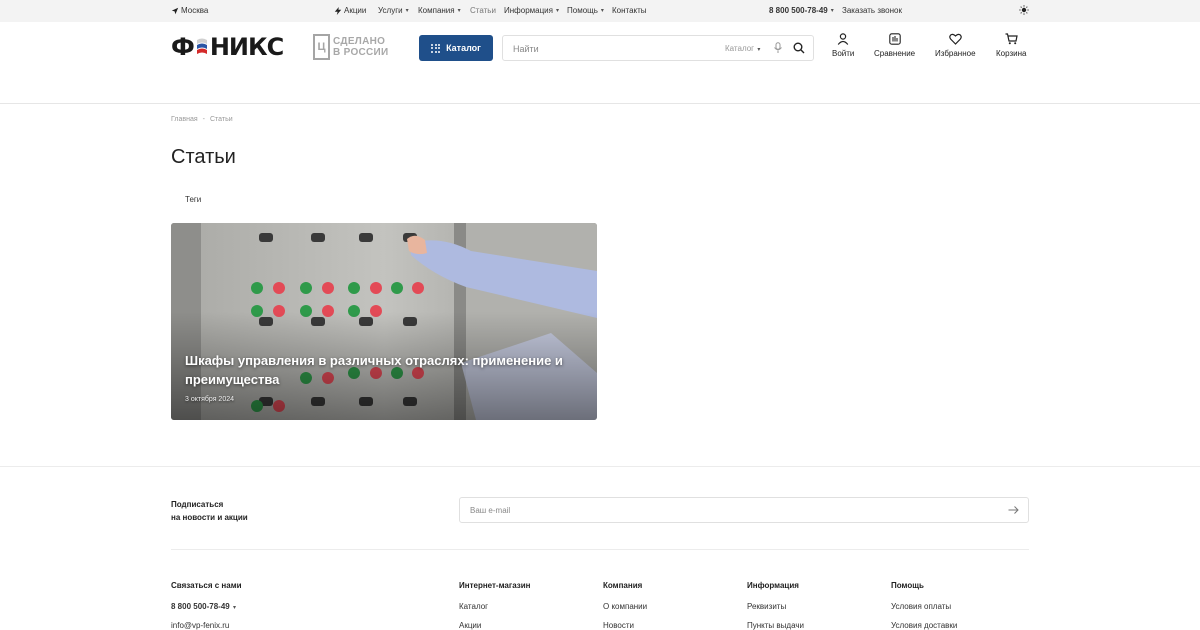 The width and height of the screenshot is (1200, 630). What do you see at coordinates (463, 48) in the screenshot?
I see `catalog-button-label: Каталог` at bounding box center [463, 48].